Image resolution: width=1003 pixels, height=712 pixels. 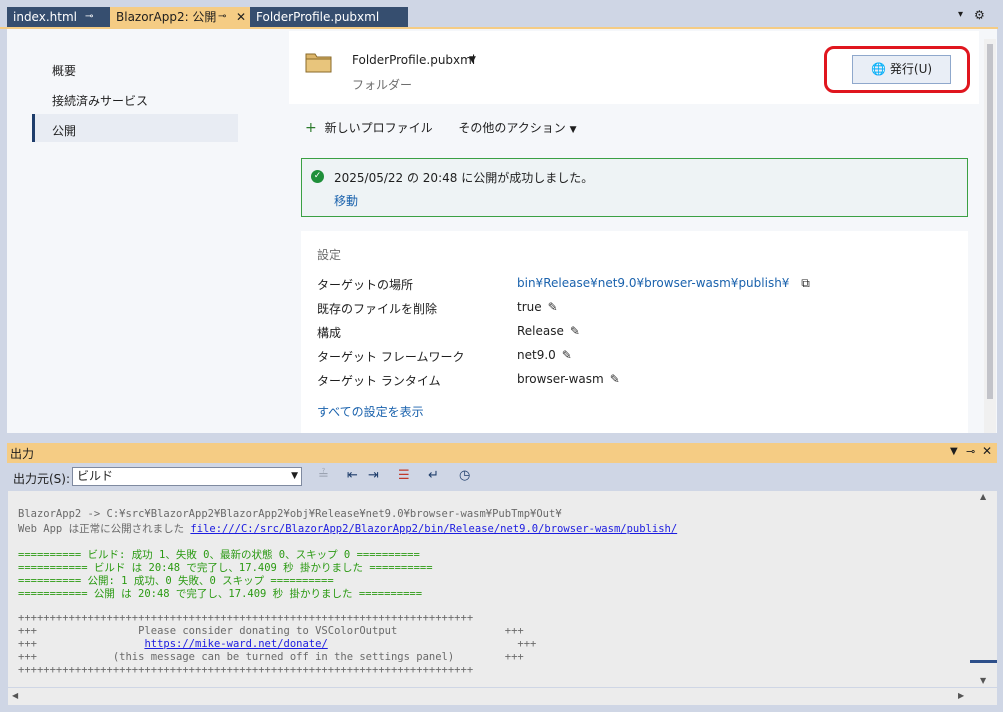 What do you see at coordinates (433, 475) in the screenshot?
I see `word-wrap-icon: ↵` at bounding box center [433, 475].